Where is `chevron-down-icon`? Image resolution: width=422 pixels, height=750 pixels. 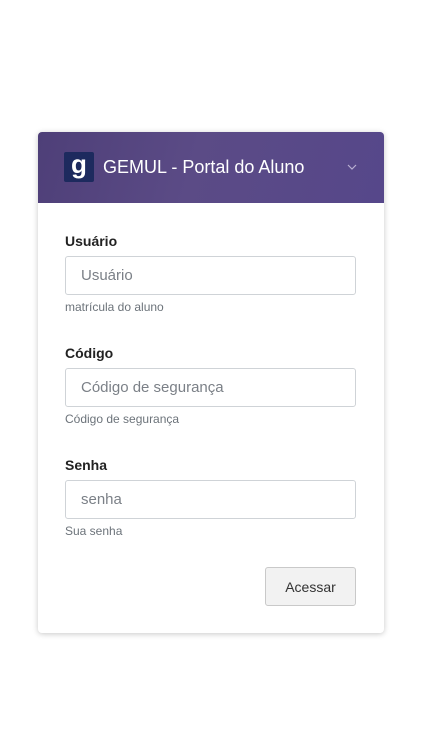
chevron-down-icon is located at coordinates (352, 167).